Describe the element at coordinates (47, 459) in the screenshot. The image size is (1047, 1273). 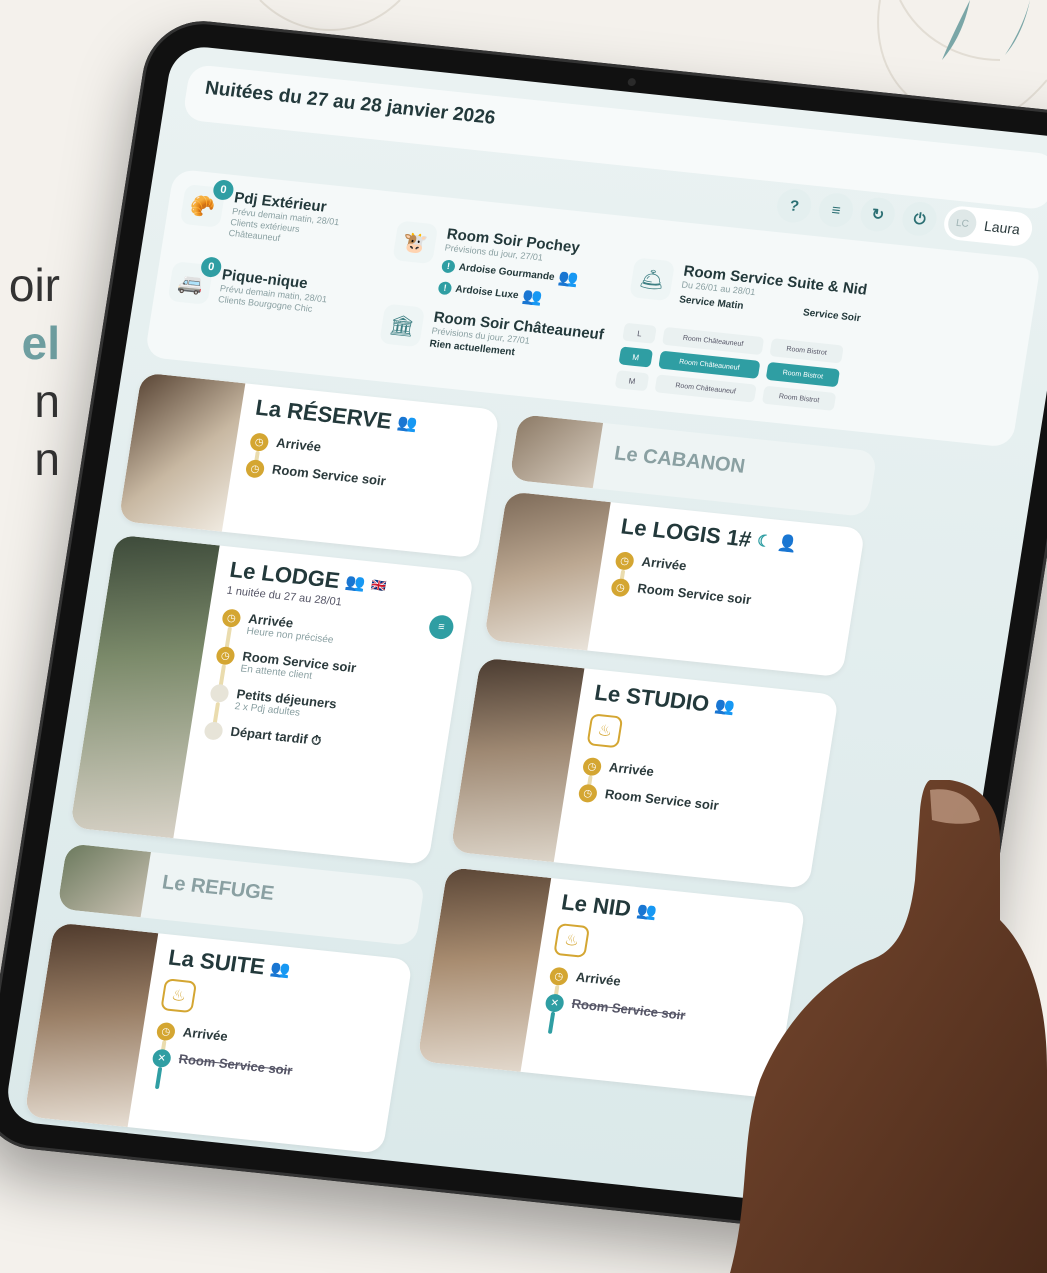
I see `marketing-line-4: n` at that location.